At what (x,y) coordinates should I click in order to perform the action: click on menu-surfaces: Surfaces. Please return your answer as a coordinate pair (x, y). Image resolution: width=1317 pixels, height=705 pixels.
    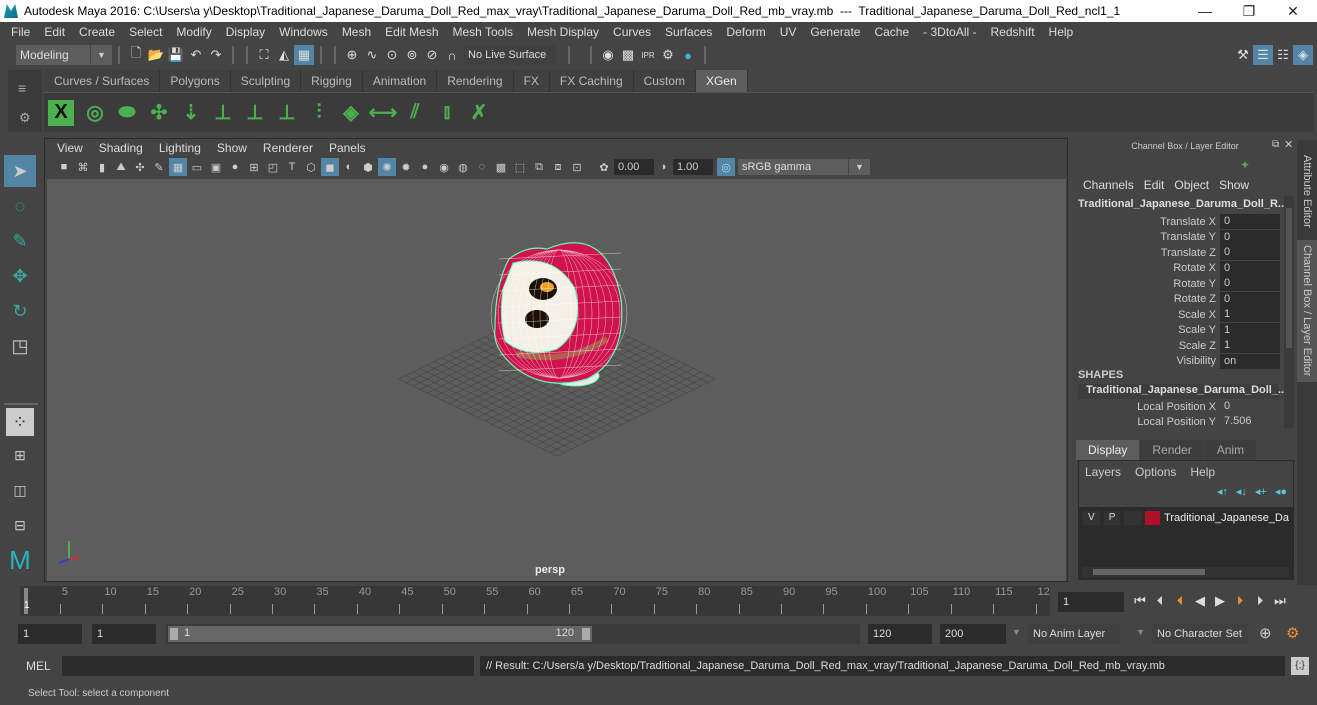
    Looking at the image, I should click on (688, 32).